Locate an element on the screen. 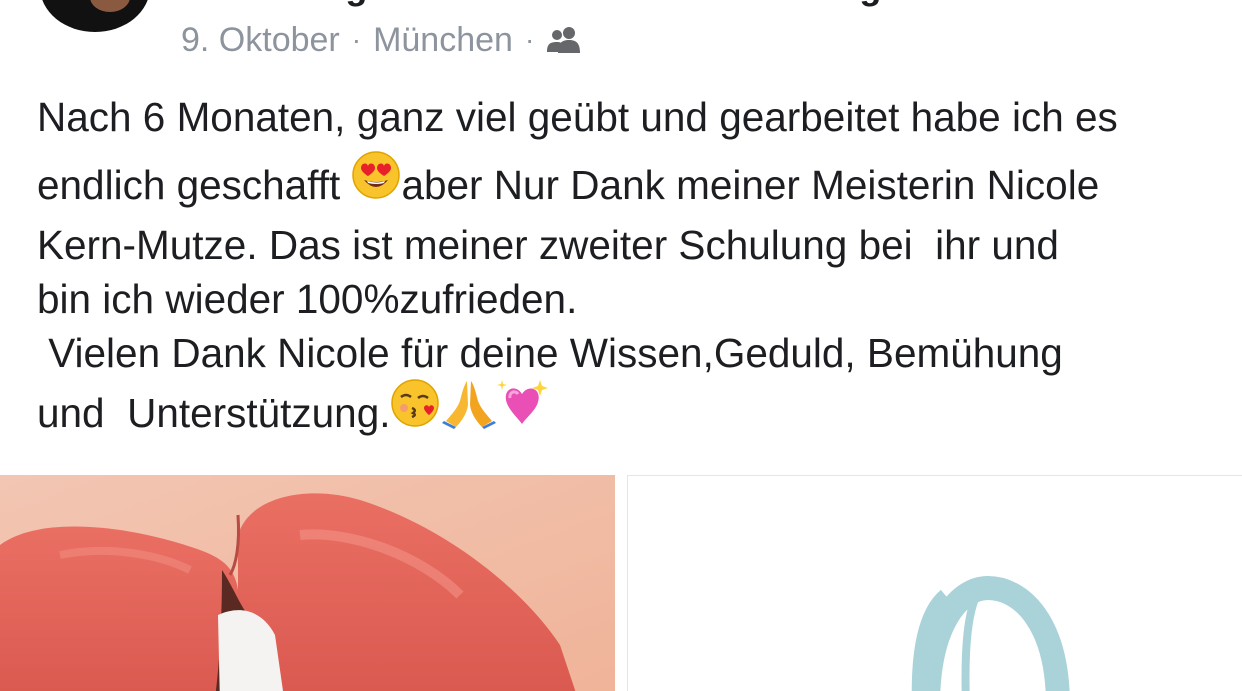 The width and height of the screenshot is (1242, 691). post-meta: 9. Oktober · München · is located at coordinates (381, 40).